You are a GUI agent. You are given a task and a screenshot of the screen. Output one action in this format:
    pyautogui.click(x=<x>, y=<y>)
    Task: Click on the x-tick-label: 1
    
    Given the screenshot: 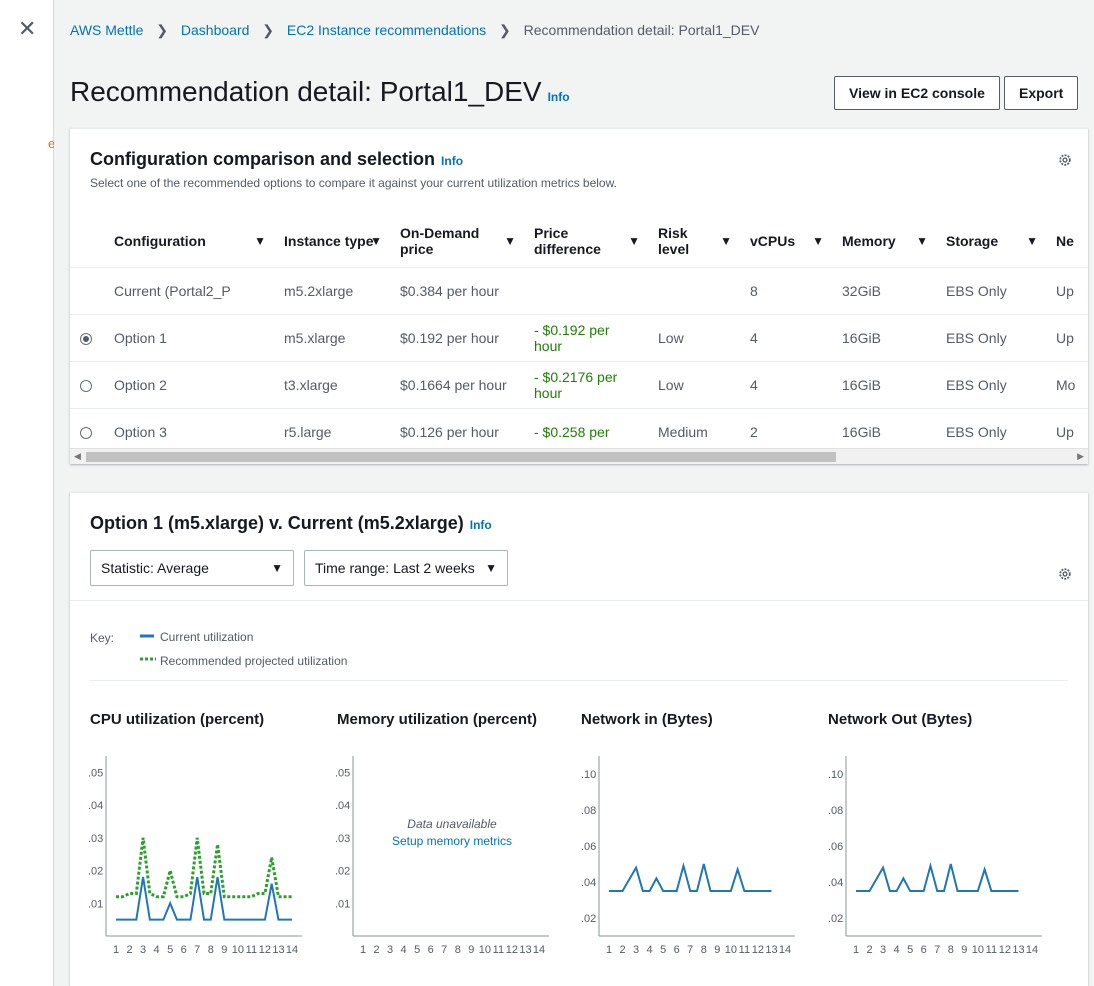 What is the action you would take?
    pyautogui.click(x=363, y=950)
    